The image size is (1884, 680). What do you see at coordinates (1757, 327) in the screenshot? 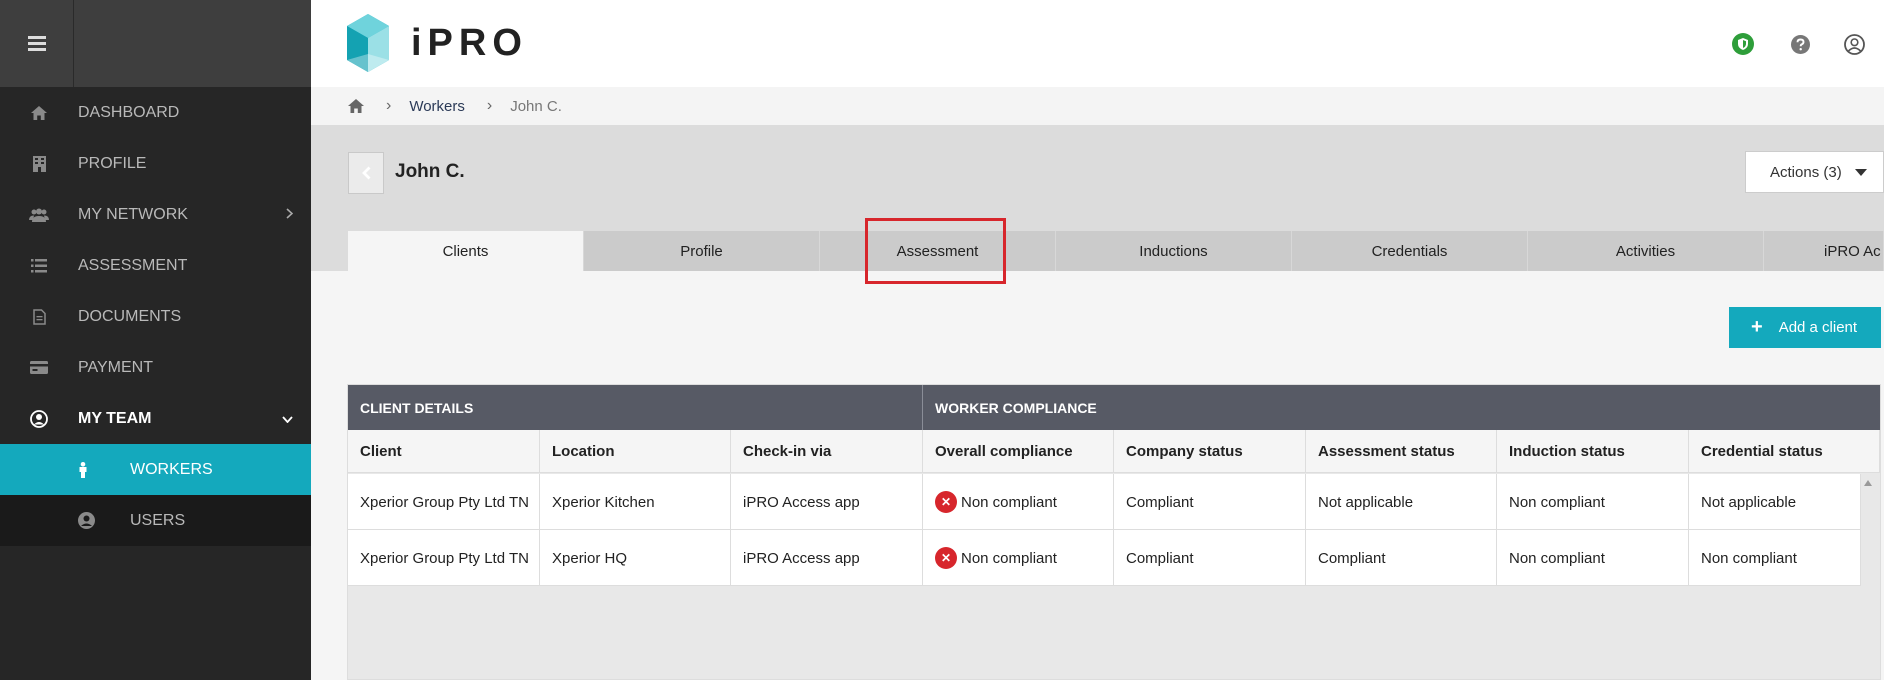
I see `plus-icon: +` at bounding box center [1757, 327].